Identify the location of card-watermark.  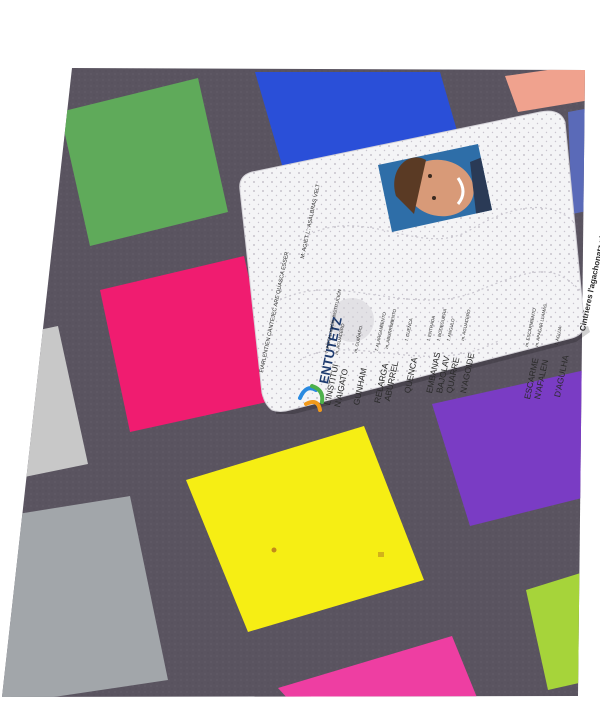
(352, 320).